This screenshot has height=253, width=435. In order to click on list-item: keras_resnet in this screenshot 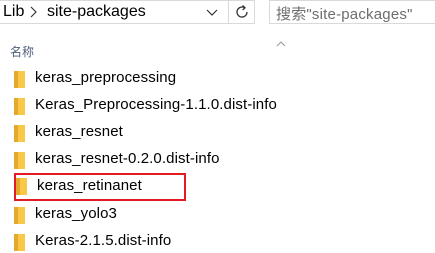, I will do `click(222, 133)`.